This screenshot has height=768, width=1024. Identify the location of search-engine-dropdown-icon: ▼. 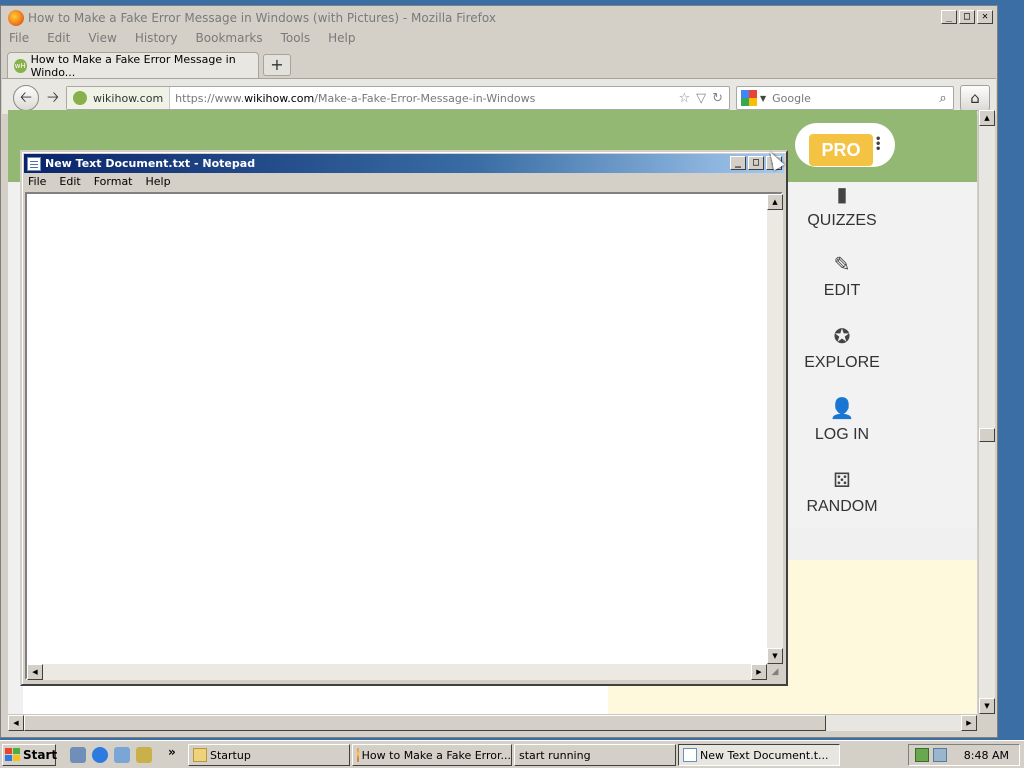
(763, 98).